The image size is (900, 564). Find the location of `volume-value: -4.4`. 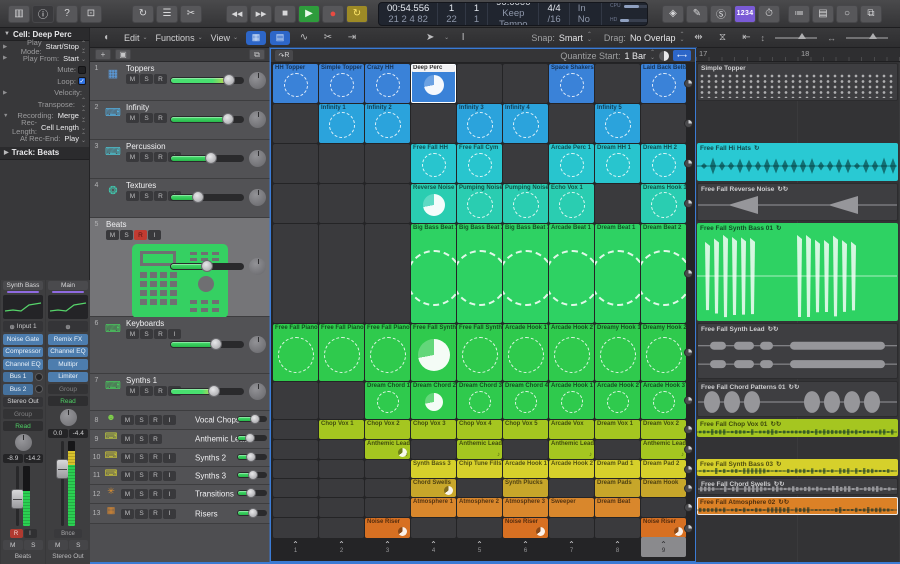

volume-value: -4.4 is located at coordinates (78, 433).